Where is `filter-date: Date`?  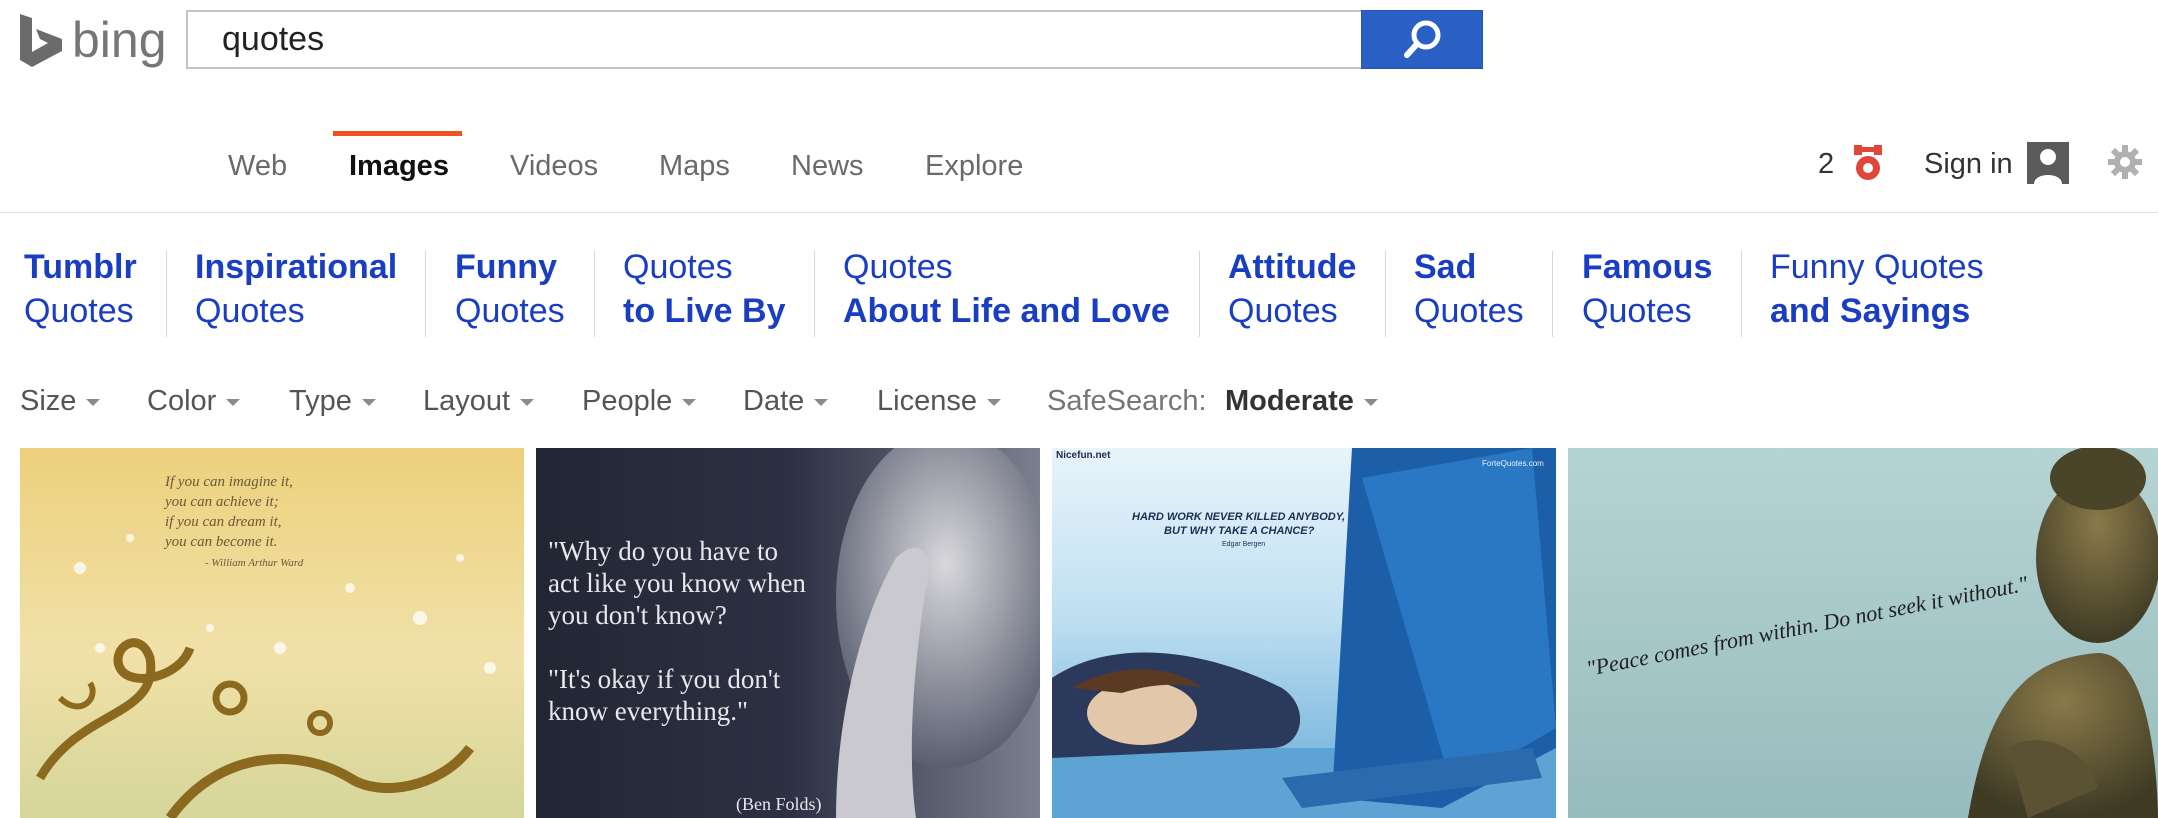 filter-date: Date is located at coordinates (786, 401).